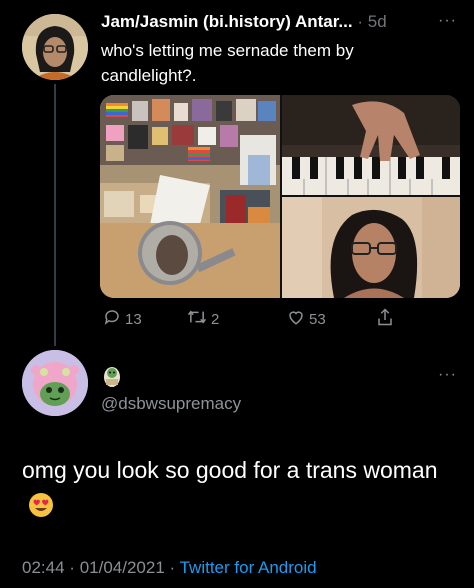  Describe the element at coordinates (232, 488) in the screenshot. I see `reply-text: omg you look so good for a trans woman` at that location.